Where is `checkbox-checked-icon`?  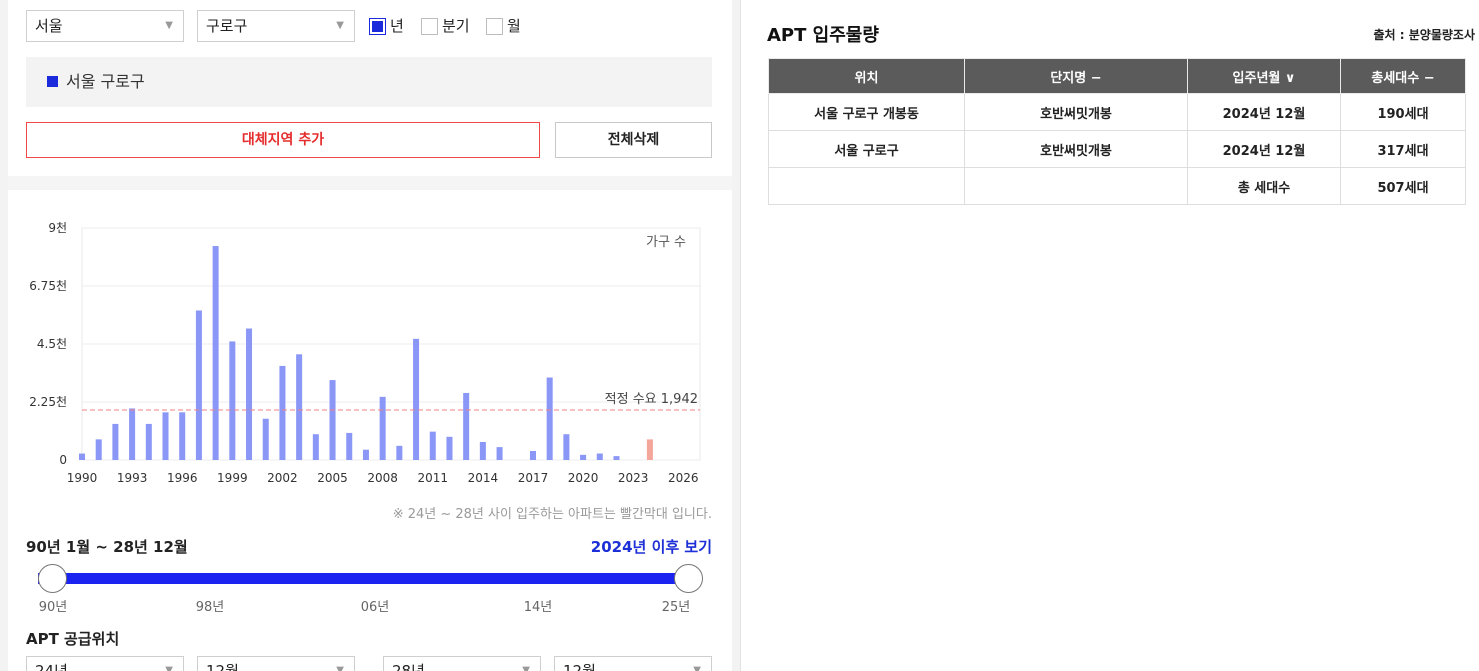 checkbox-checked-icon is located at coordinates (377, 26).